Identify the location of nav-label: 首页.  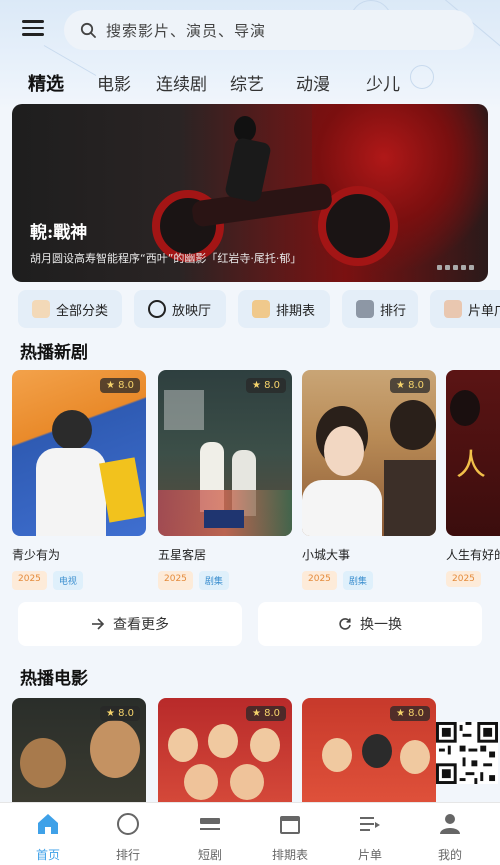
(47, 855).